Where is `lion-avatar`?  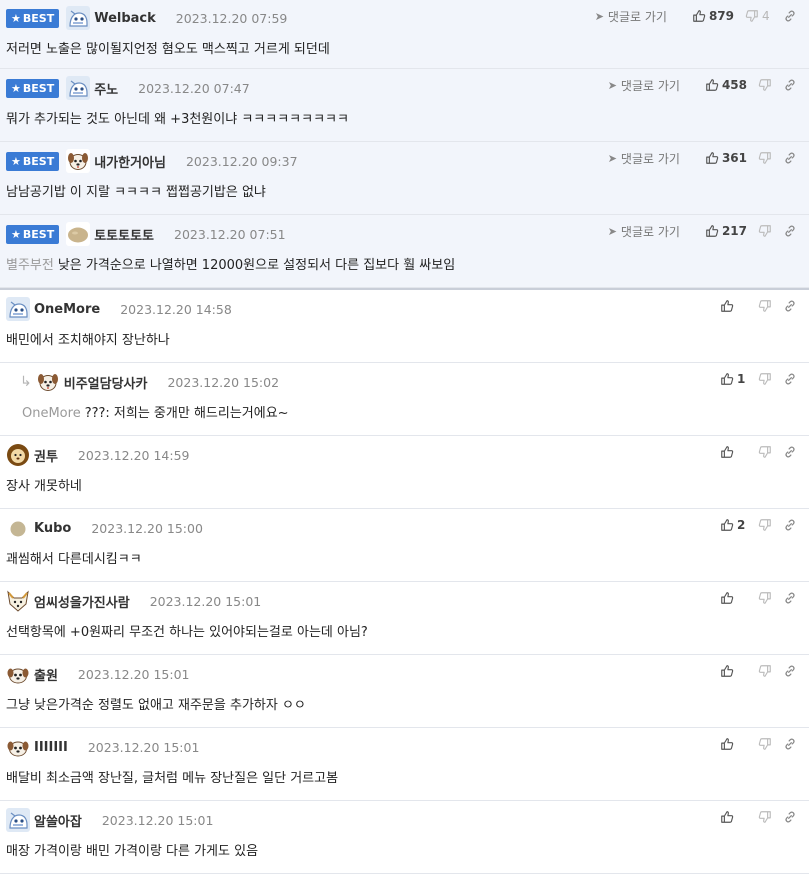
lion-avatar is located at coordinates (18, 455).